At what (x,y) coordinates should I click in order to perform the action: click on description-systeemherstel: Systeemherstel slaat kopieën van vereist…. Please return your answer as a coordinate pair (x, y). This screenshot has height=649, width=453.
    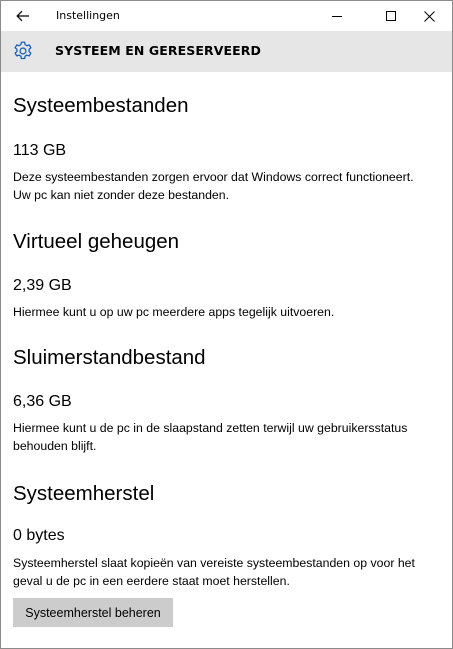
    Looking at the image, I should click on (214, 572).